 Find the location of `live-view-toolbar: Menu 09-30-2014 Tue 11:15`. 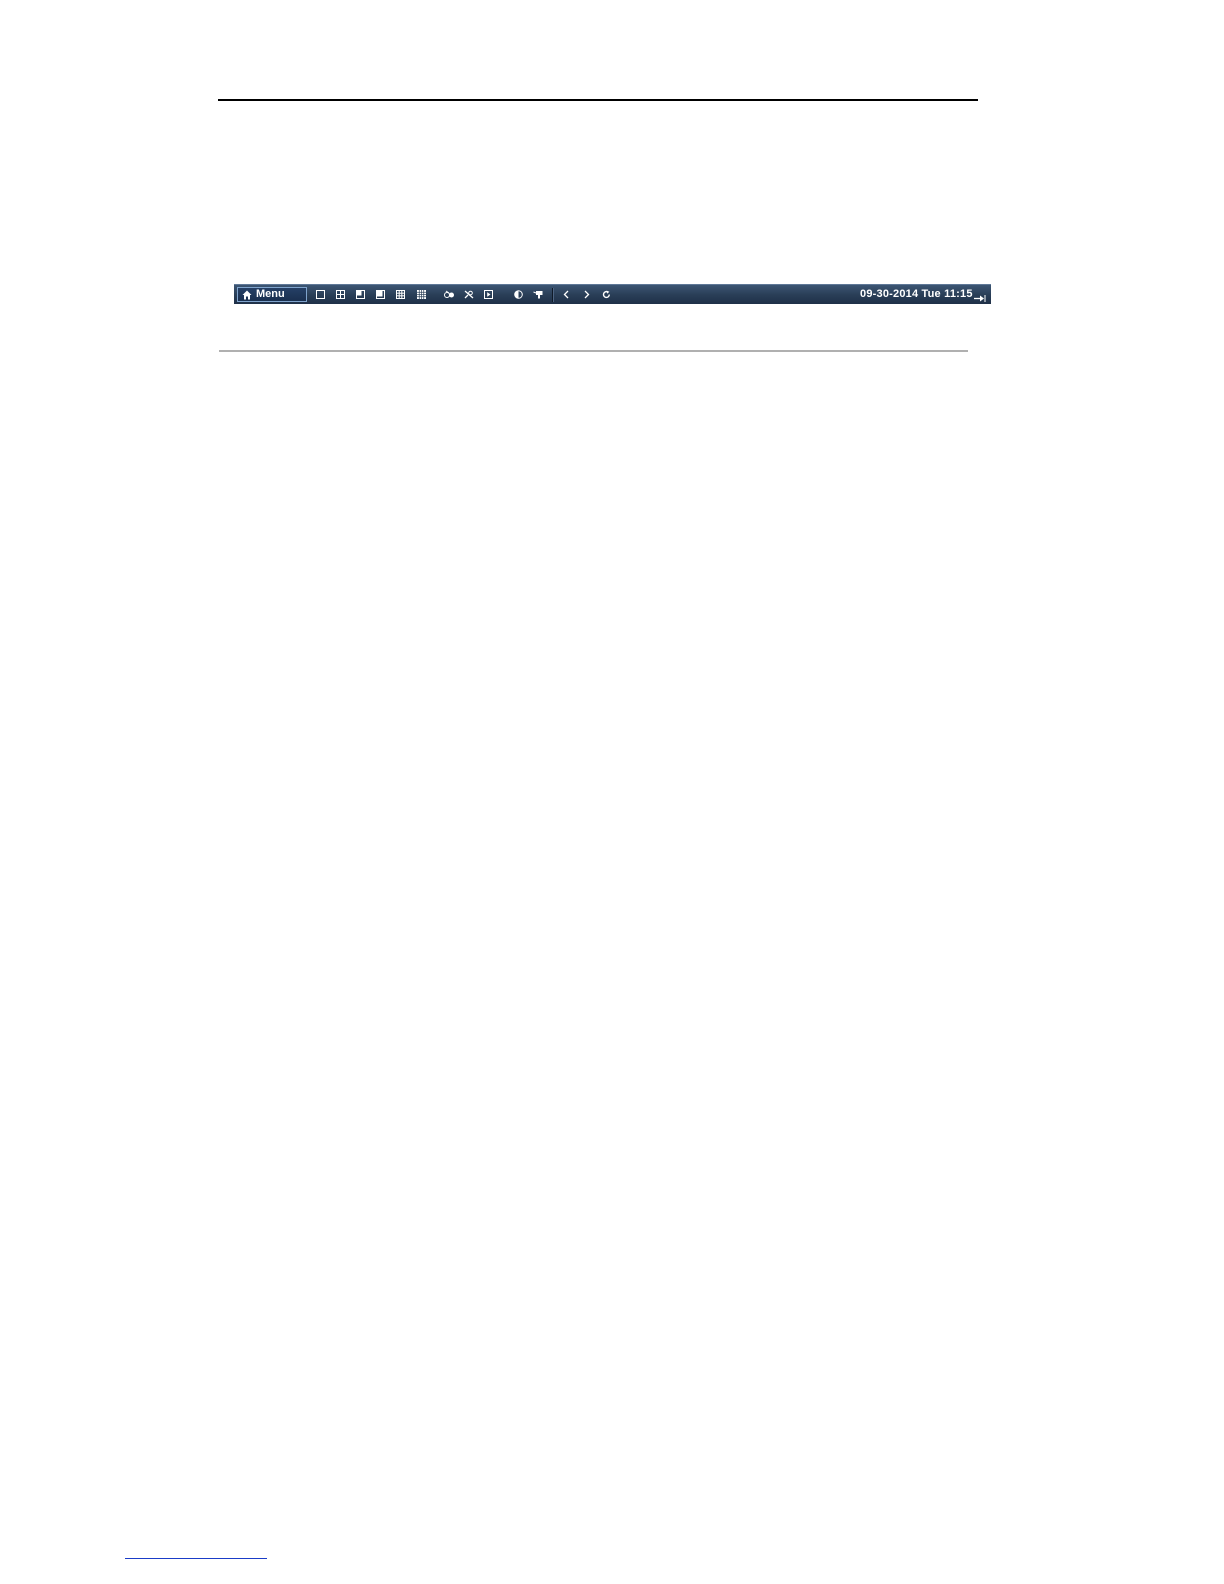

live-view-toolbar: Menu 09-30-2014 Tue 11:15 is located at coordinates (612, 294).